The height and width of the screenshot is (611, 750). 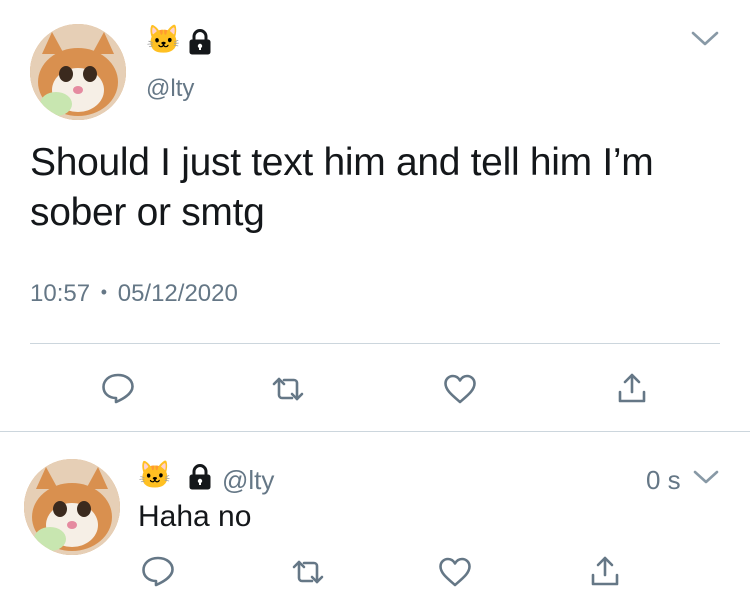 What do you see at coordinates (163, 40) in the screenshot?
I see `name-emoji: 🐱` at bounding box center [163, 40].